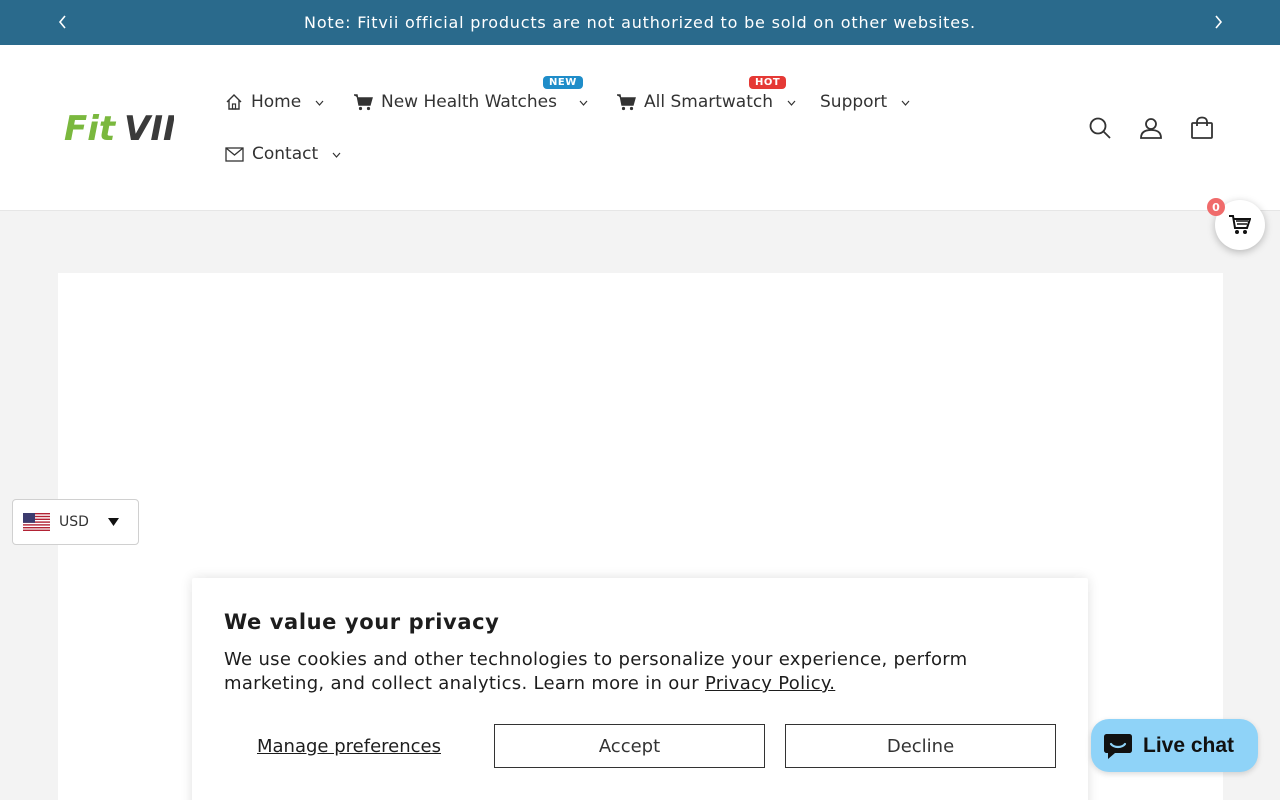  I want to click on home-icon, so click(234, 102).